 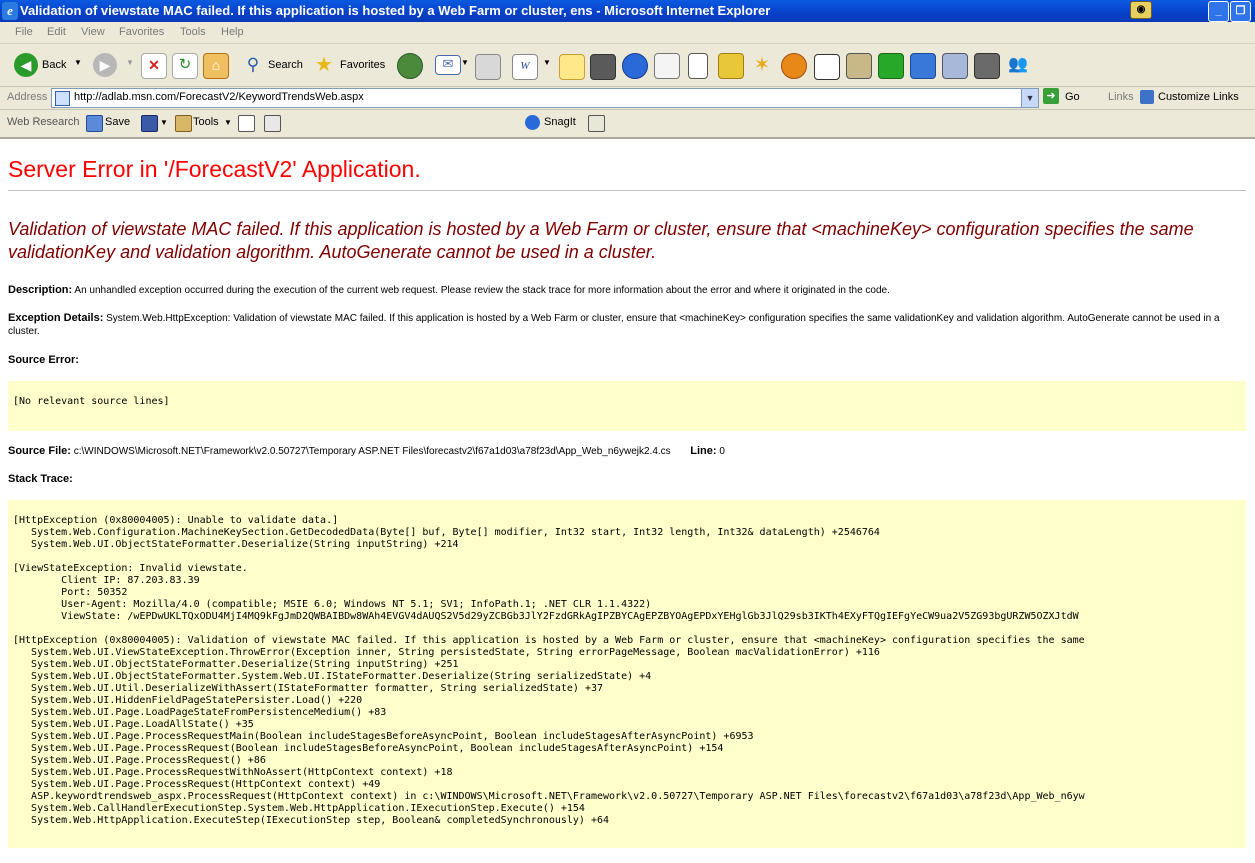 I want to click on menu-tools: Tools, so click(x=193, y=32).